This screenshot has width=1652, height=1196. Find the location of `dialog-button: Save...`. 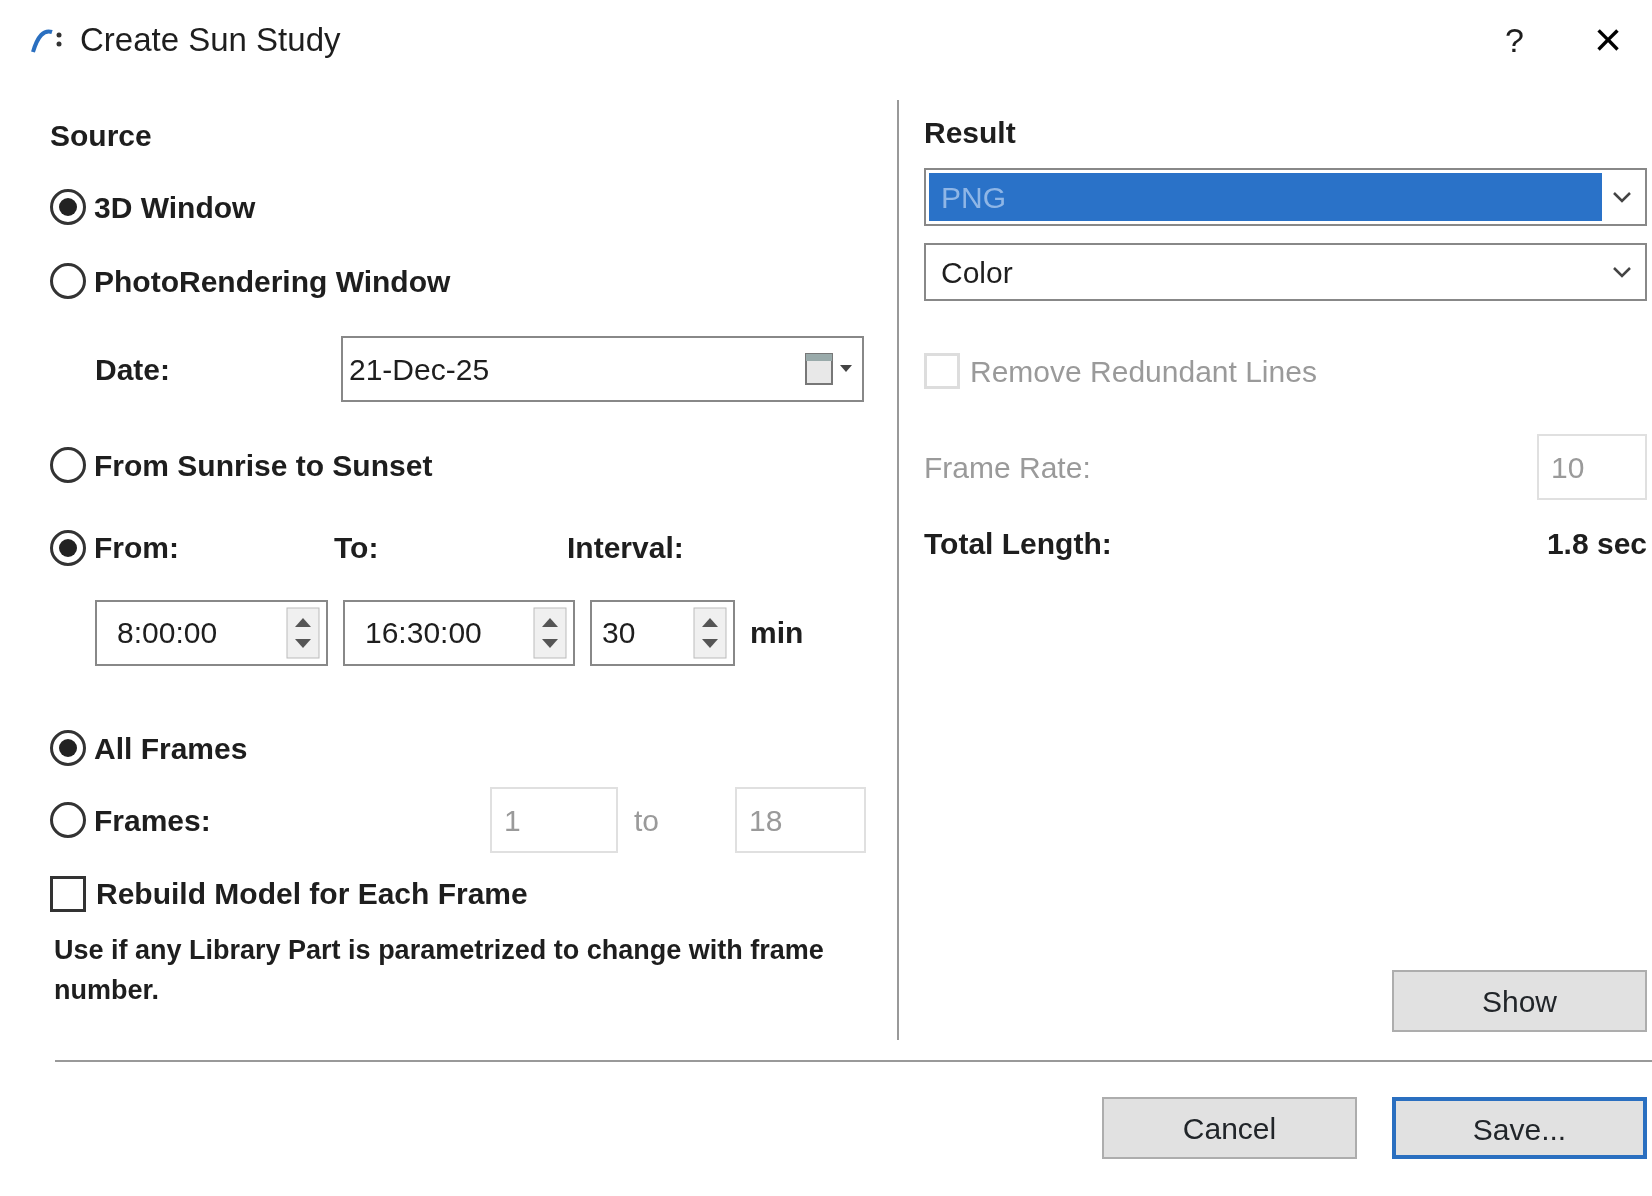

dialog-button: Save... is located at coordinates (1519, 1128).